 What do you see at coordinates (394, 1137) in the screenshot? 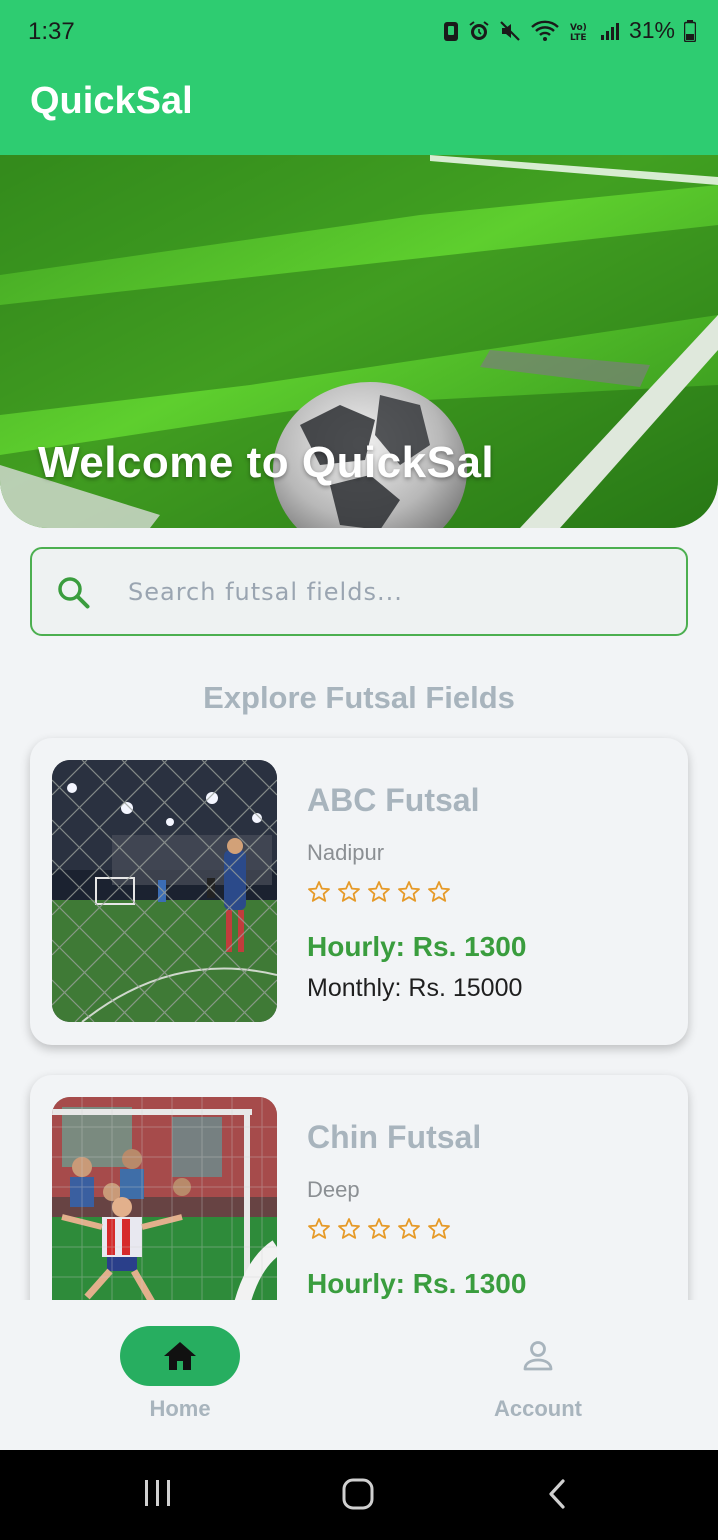
I see `field-name: Chin Futsal` at bounding box center [394, 1137].